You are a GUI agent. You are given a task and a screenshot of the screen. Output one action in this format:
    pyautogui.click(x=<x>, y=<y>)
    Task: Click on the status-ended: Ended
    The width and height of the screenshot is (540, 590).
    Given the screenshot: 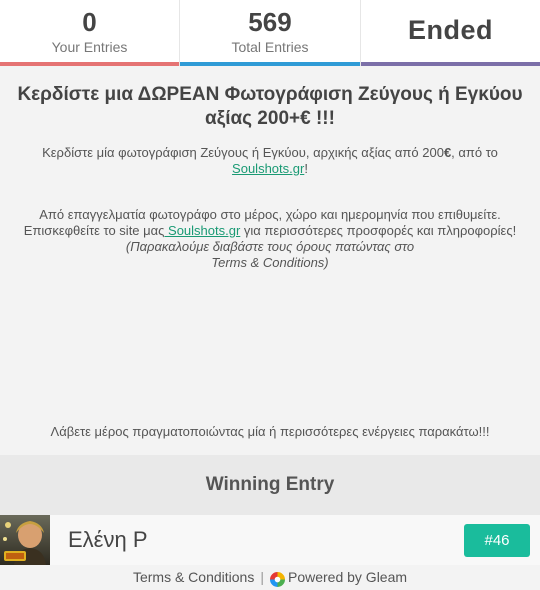 What is the action you would take?
    pyautogui.click(x=450, y=30)
    